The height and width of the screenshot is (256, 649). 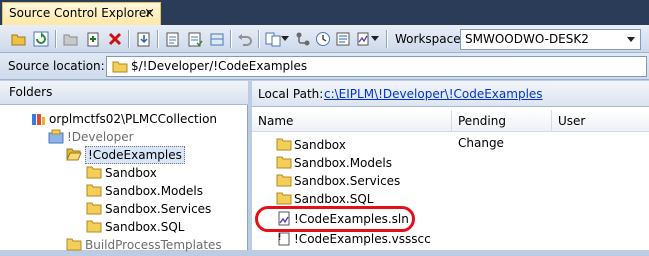 What do you see at coordinates (303, 39) in the screenshot?
I see `branch-icon` at bounding box center [303, 39].